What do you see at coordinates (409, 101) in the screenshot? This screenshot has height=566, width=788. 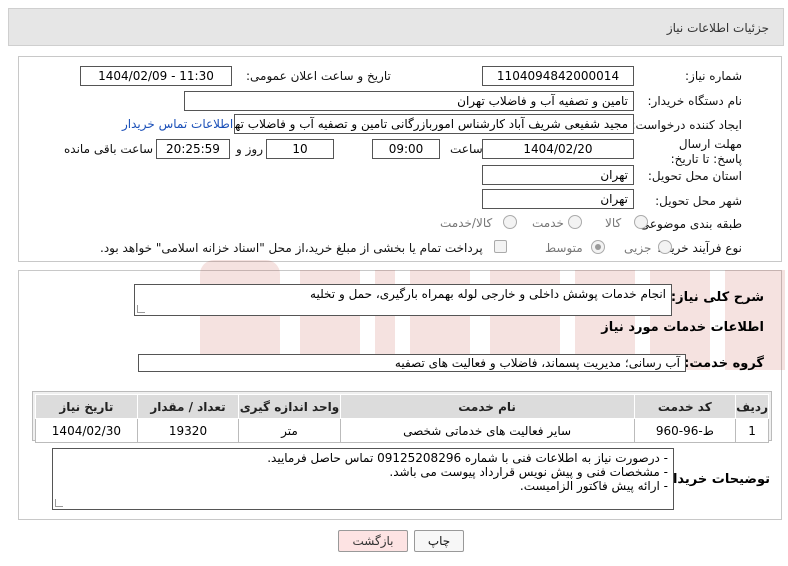 I see `buyer-org-field: تامین و تصفیه آب و فاضلاب تهران` at bounding box center [409, 101].